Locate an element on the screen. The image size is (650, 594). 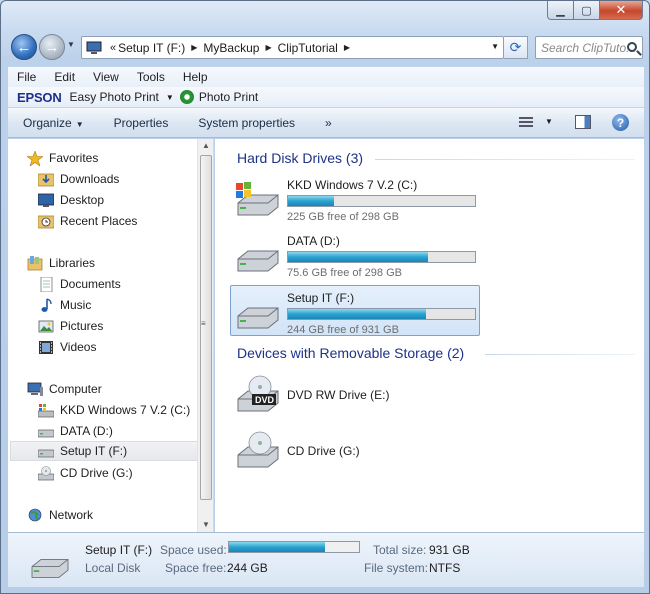
breadcrumb-setup-it: Setup IT (F:) ▶ is located at coordinates (160, 48).